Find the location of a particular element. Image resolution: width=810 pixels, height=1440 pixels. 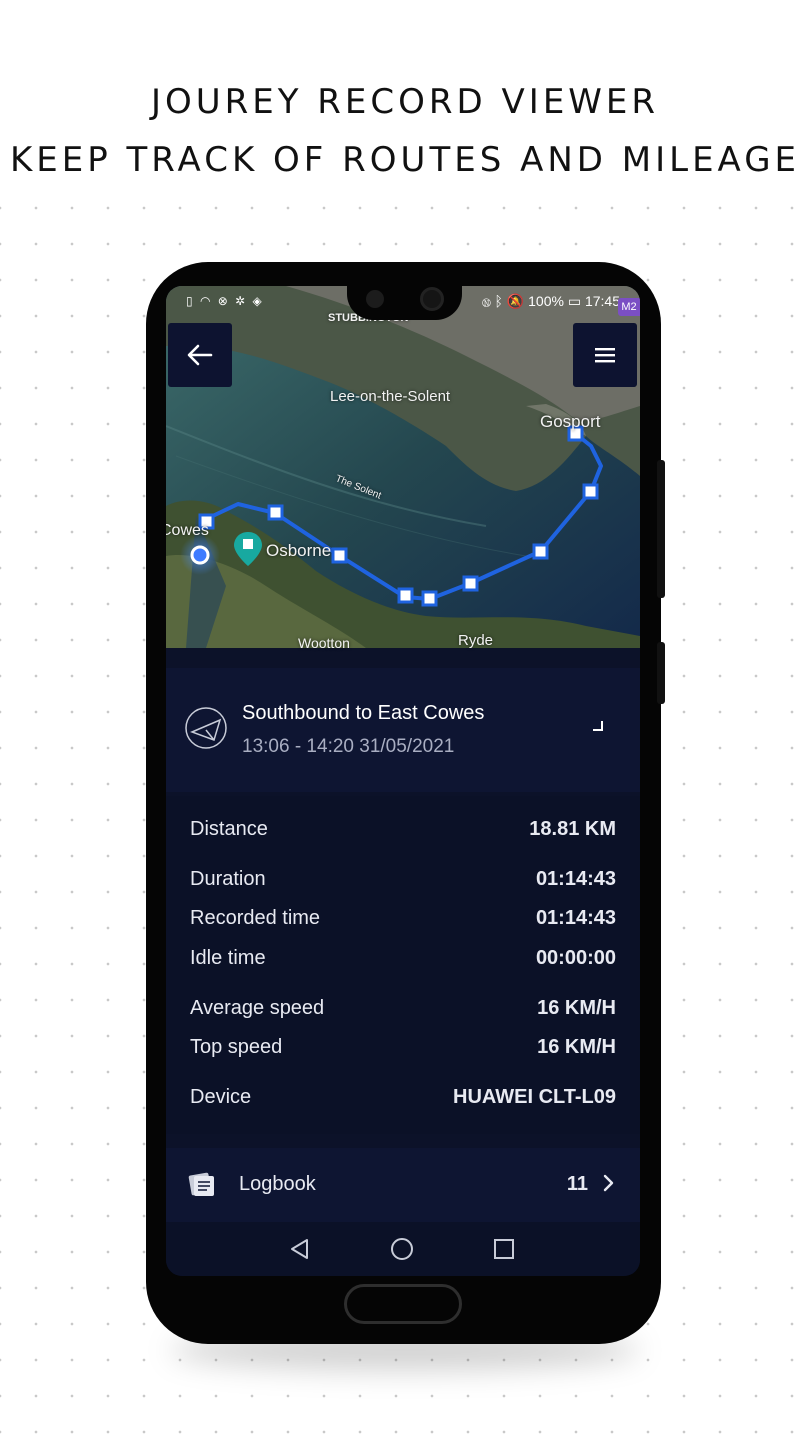

stat-value: 18.81 KM is located at coordinates (572, 829).